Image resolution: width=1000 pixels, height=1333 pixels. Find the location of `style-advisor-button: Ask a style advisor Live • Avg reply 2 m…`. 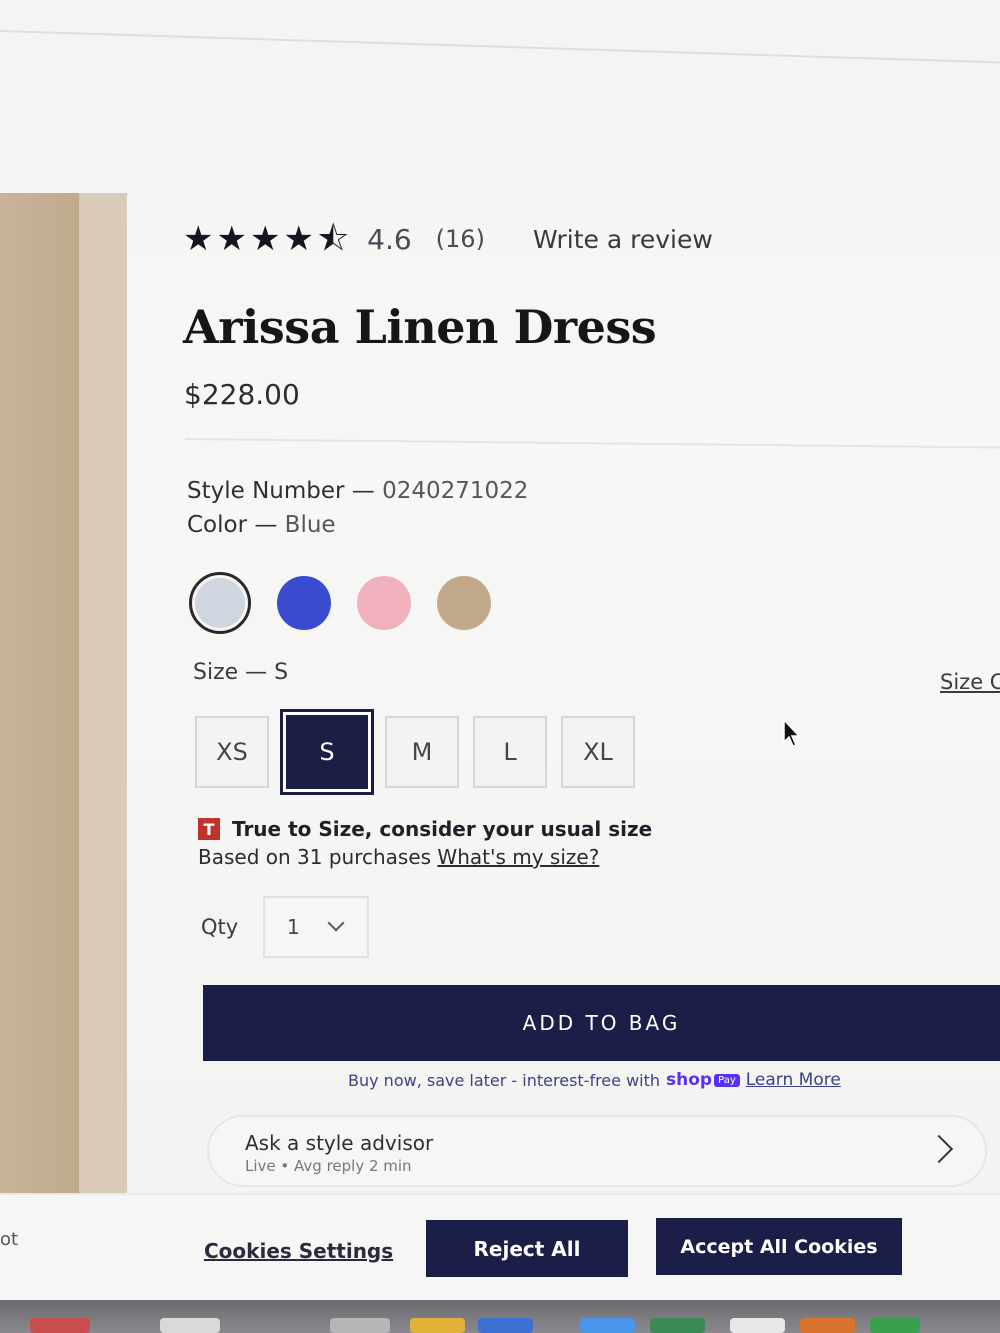

style-advisor-button: Ask a style advisor Live • Avg reply 2 m… is located at coordinates (597, 1151).